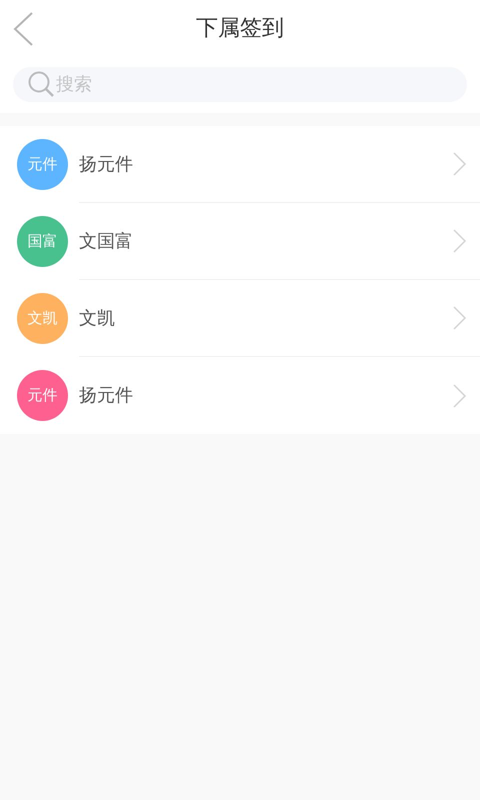 The height and width of the screenshot is (800, 480). What do you see at coordinates (23, 29) in the screenshot?
I see `back-icon` at bounding box center [23, 29].